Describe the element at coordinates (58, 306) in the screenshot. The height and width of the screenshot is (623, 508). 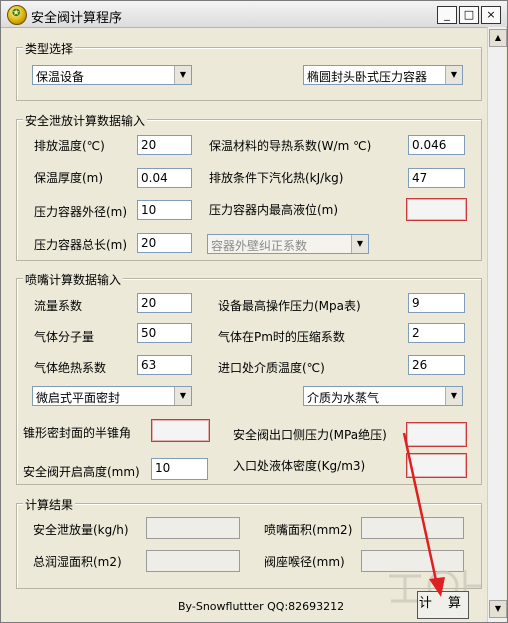
I see `flow-coef-label: 流量系数` at that location.